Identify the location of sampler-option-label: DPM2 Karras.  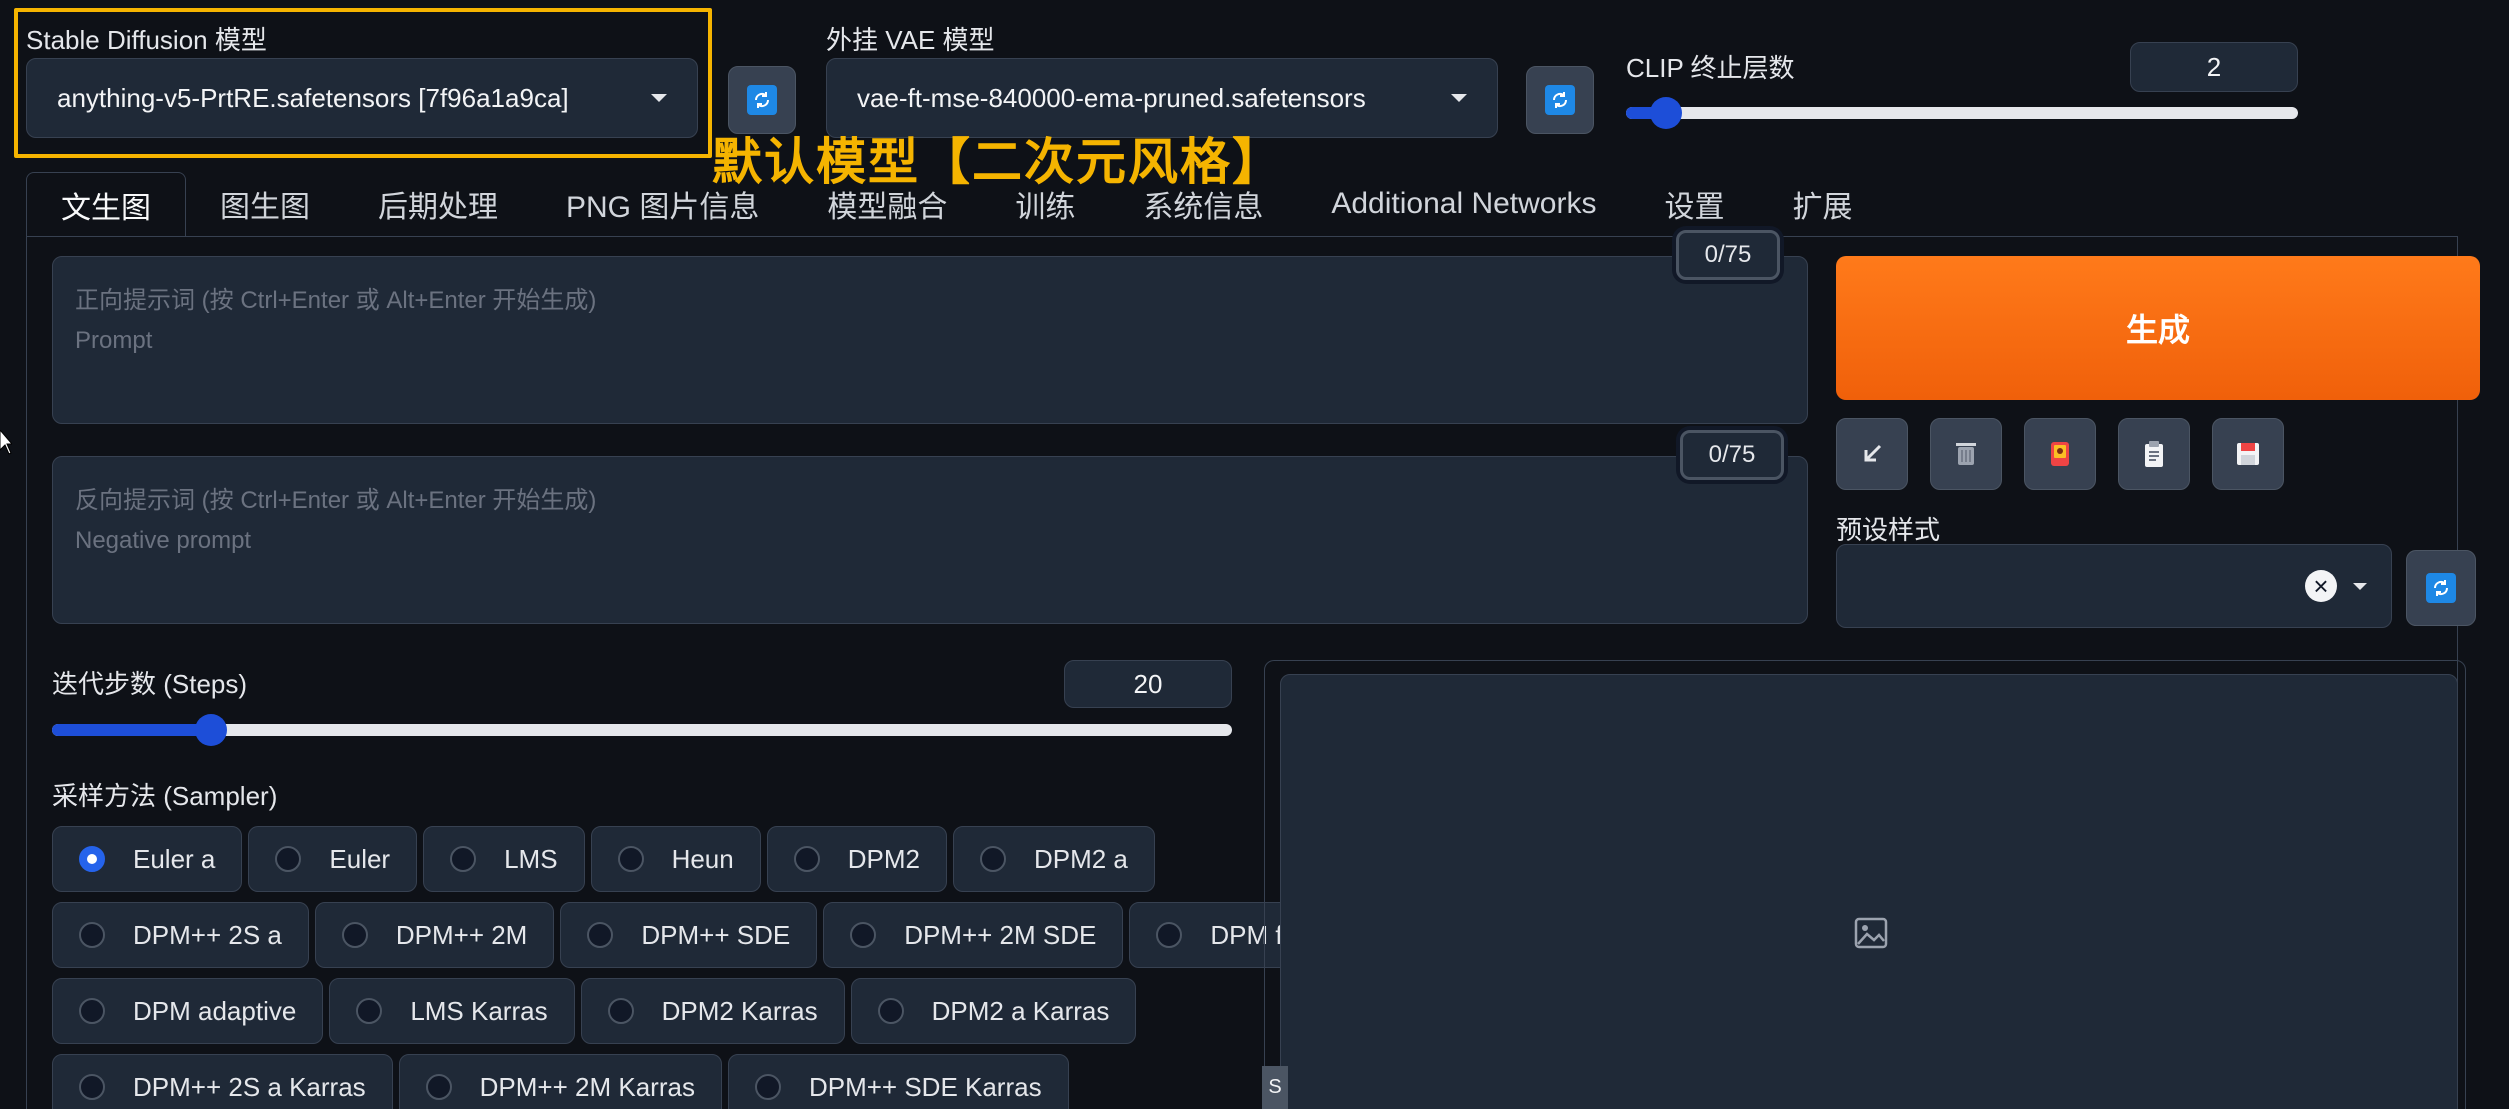
(739, 1010).